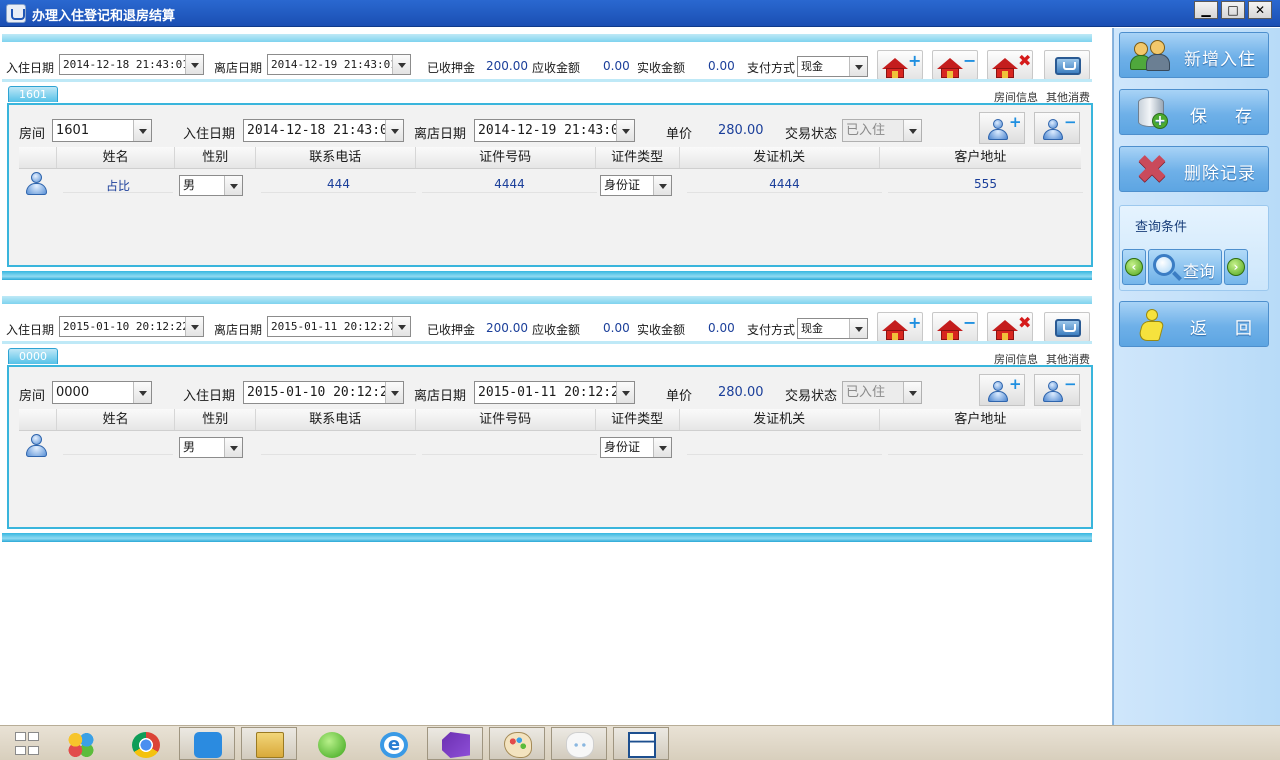 Image resolution: width=1280 pixels, height=760 pixels. What do you see at coordinates (393, 743) in the screenshot?
I see `taskbar-app-ie: e` at bounding box center [393, 743].